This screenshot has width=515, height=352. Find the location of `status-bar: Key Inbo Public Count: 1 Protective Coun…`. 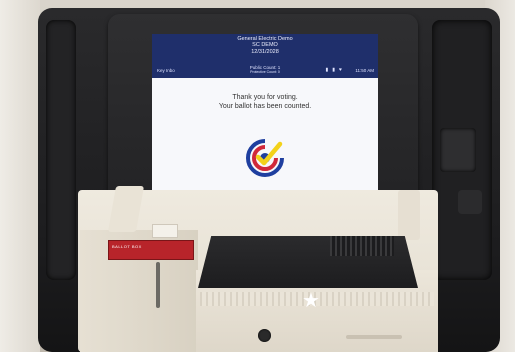

status-bar: Key Inbo Public Count: 1 Protective Coun… is located at coordinates (265, 71).